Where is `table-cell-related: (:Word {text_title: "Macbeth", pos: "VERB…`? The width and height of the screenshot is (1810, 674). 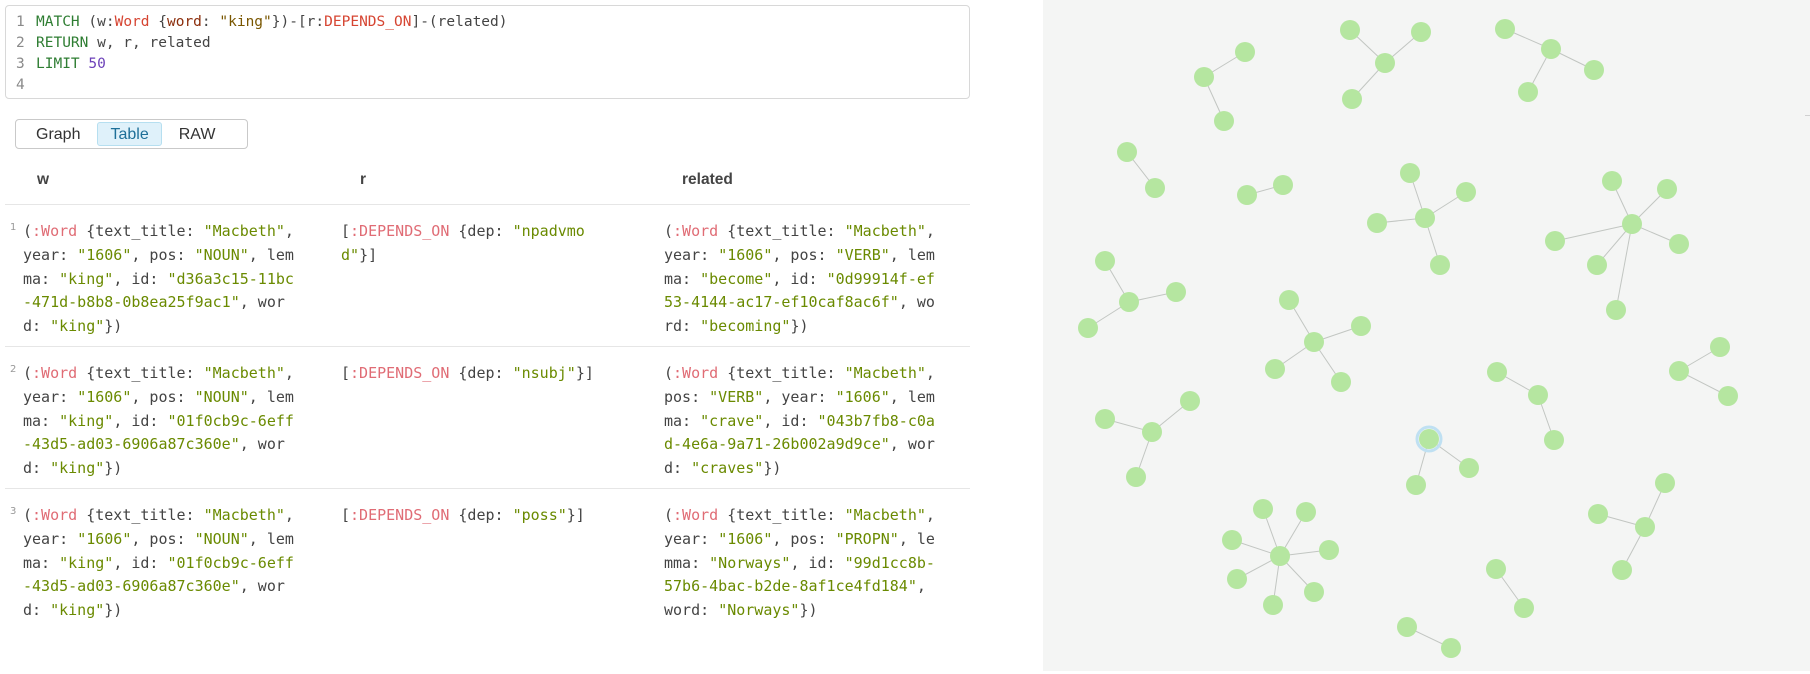
table-cell-related: (:Word {text_title: "Macbeth", pos: "VERB… is located at coordinates (816, 421).